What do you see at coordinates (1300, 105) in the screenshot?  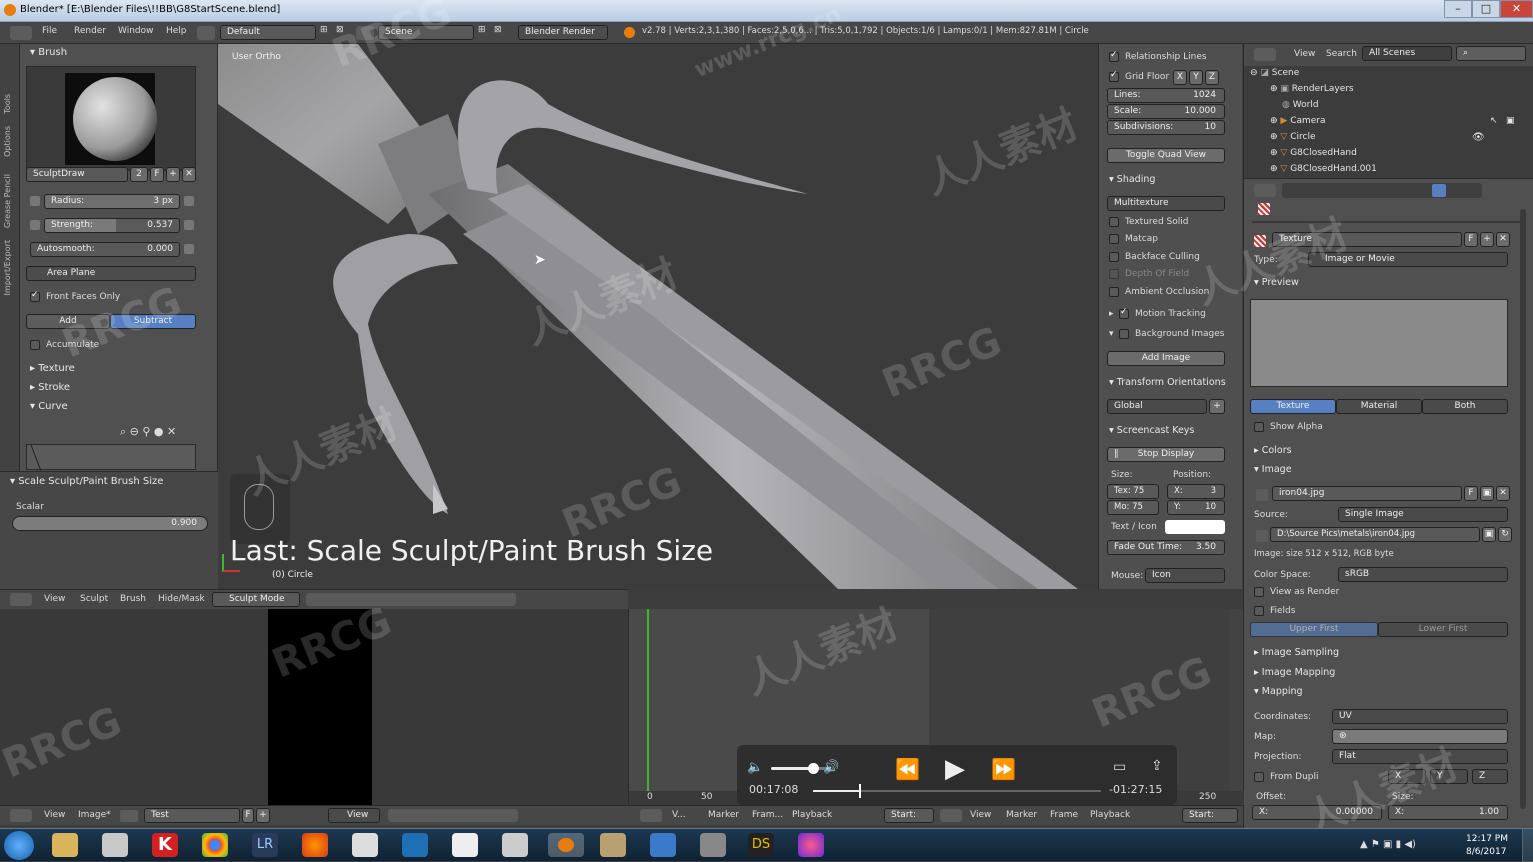 I see `outliner-item-world: ◍ World` at bounding box center [1300, 105].